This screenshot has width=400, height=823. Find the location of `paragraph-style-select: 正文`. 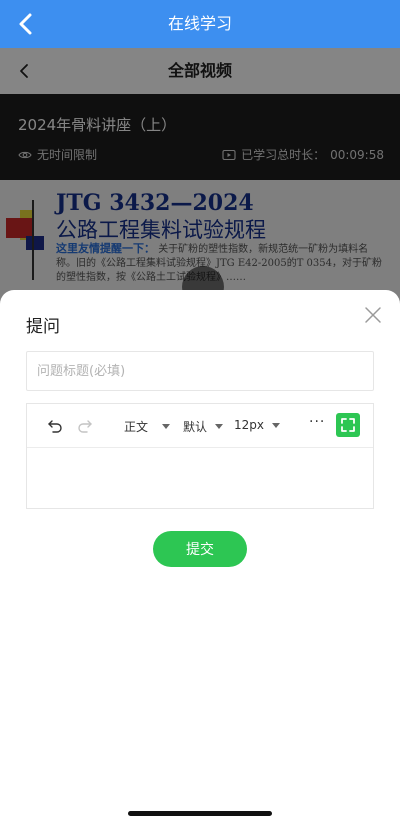

paragraph-style-select: 正文 is located at coordinates (147, 426).